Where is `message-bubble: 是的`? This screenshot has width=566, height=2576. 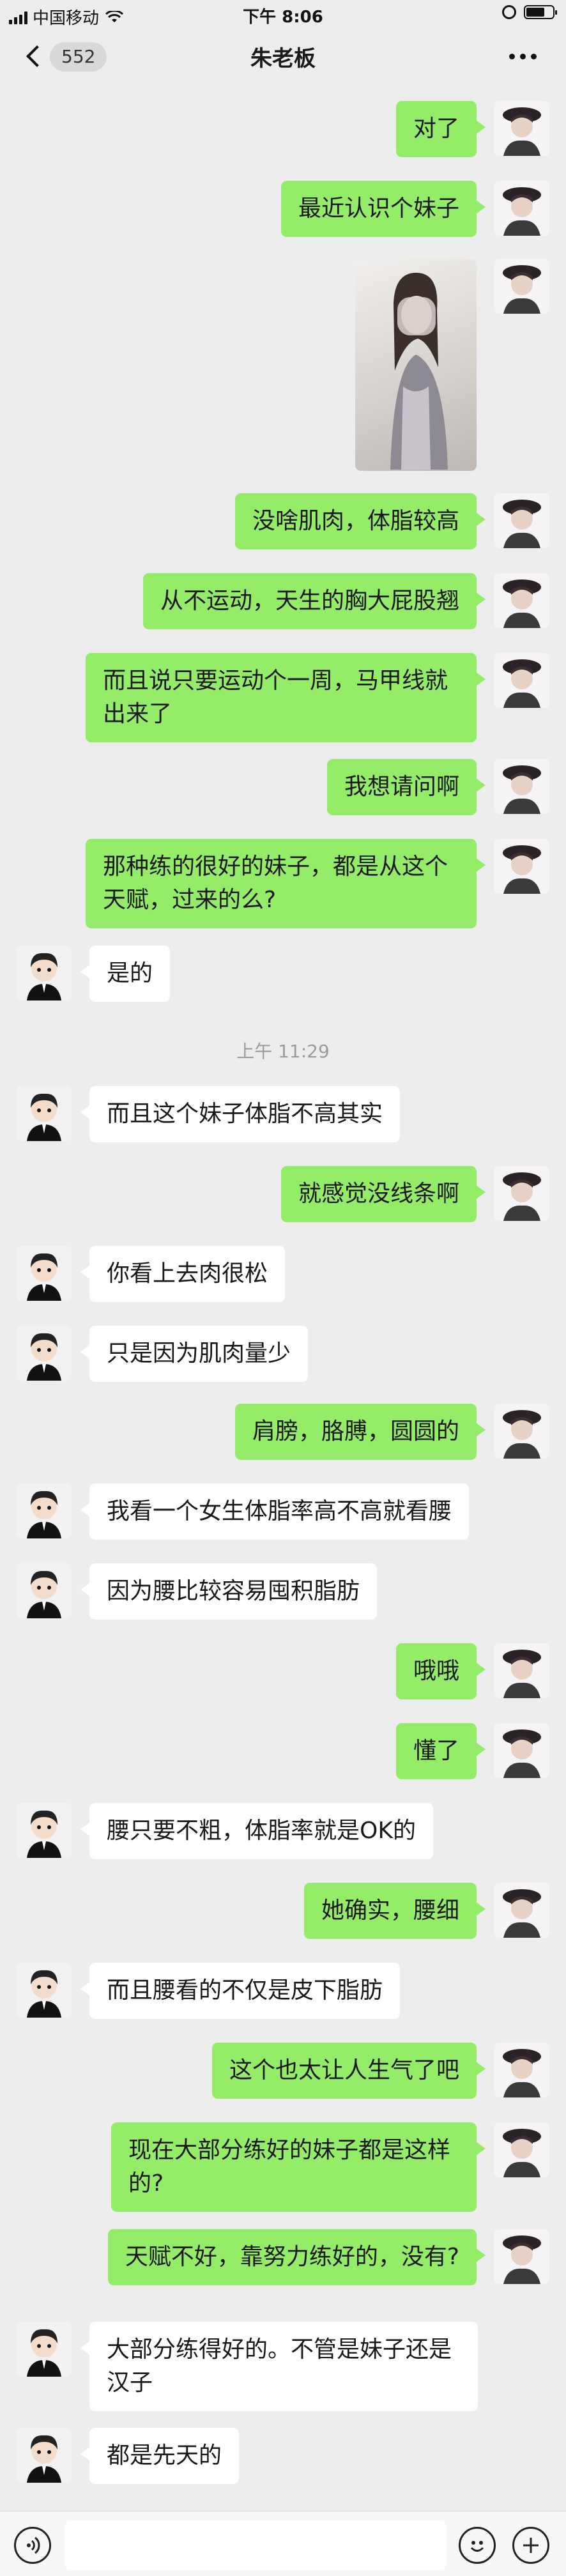
message-bubble: 是的 is located at coordinates (125, 974).